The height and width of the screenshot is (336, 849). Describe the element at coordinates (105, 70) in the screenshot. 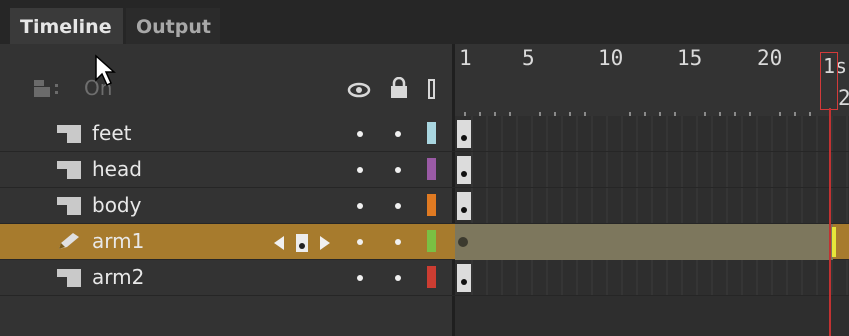

I see `pointer-cursor-icon` at that location.